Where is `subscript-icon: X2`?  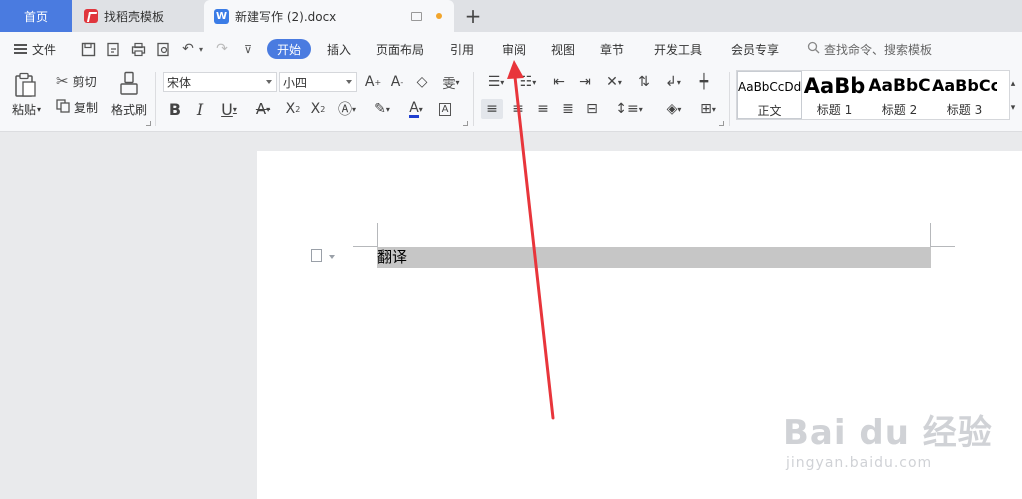
subscript-icon: X2 is located at coordinates (318, 109).